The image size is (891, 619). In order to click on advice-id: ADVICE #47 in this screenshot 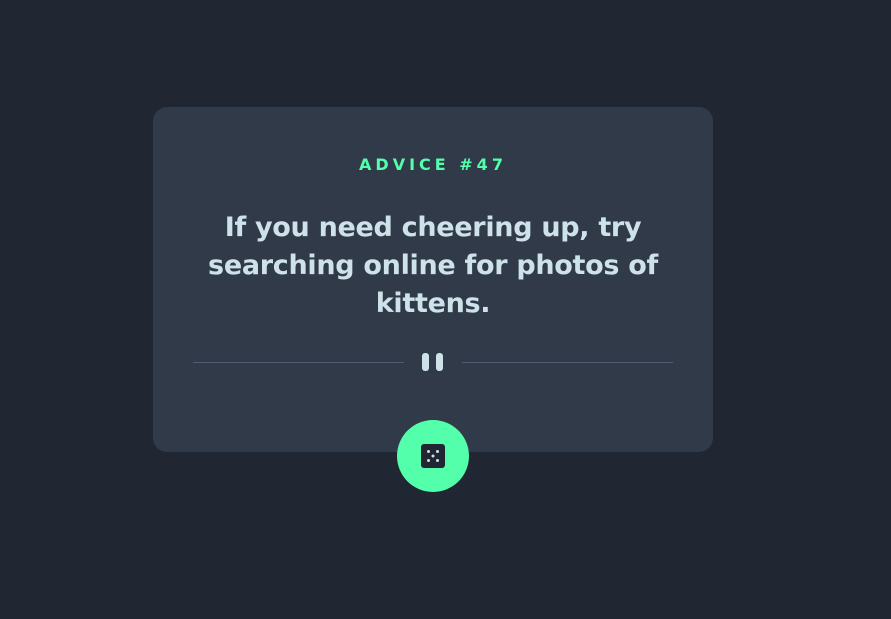, I will do `click(433, 164)`.